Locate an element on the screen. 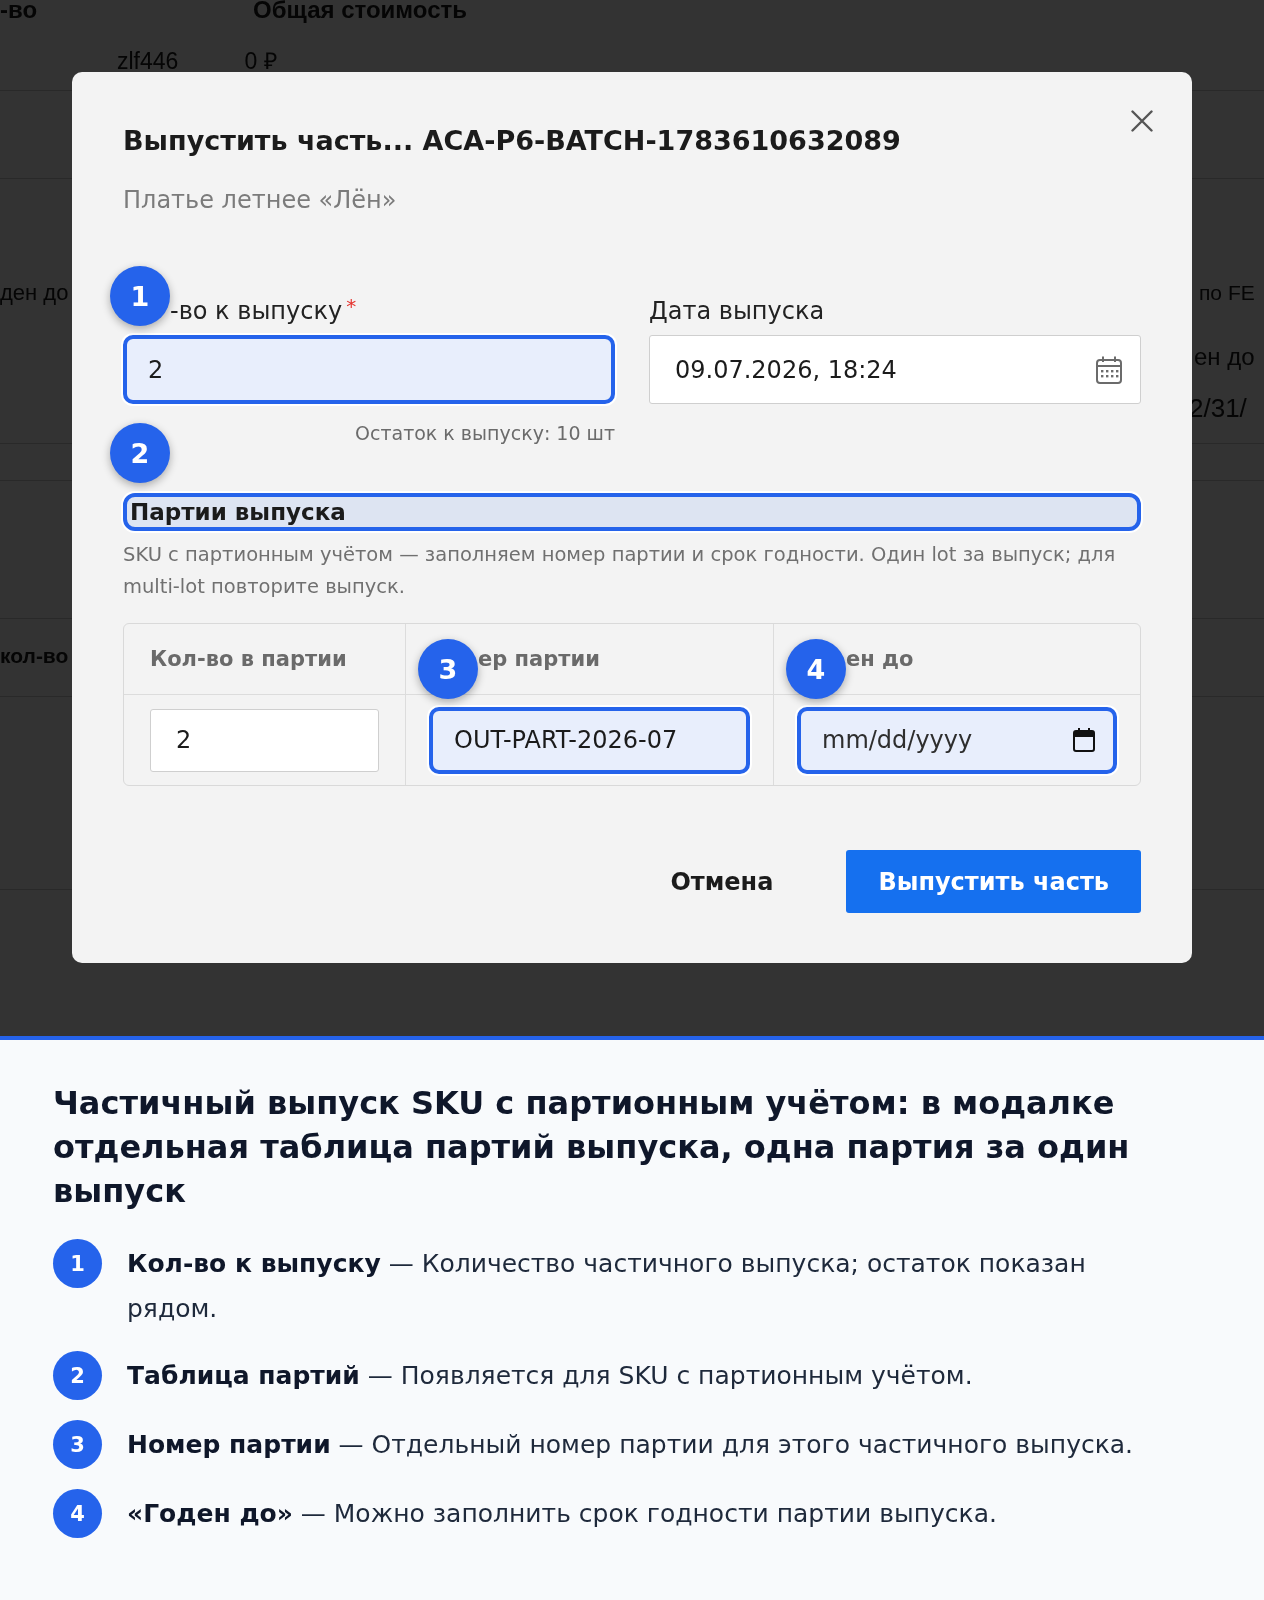 The height and width of the screenshot is (1600, 1264). currency-symbol: ₽ is located at coordinates (271, 61).